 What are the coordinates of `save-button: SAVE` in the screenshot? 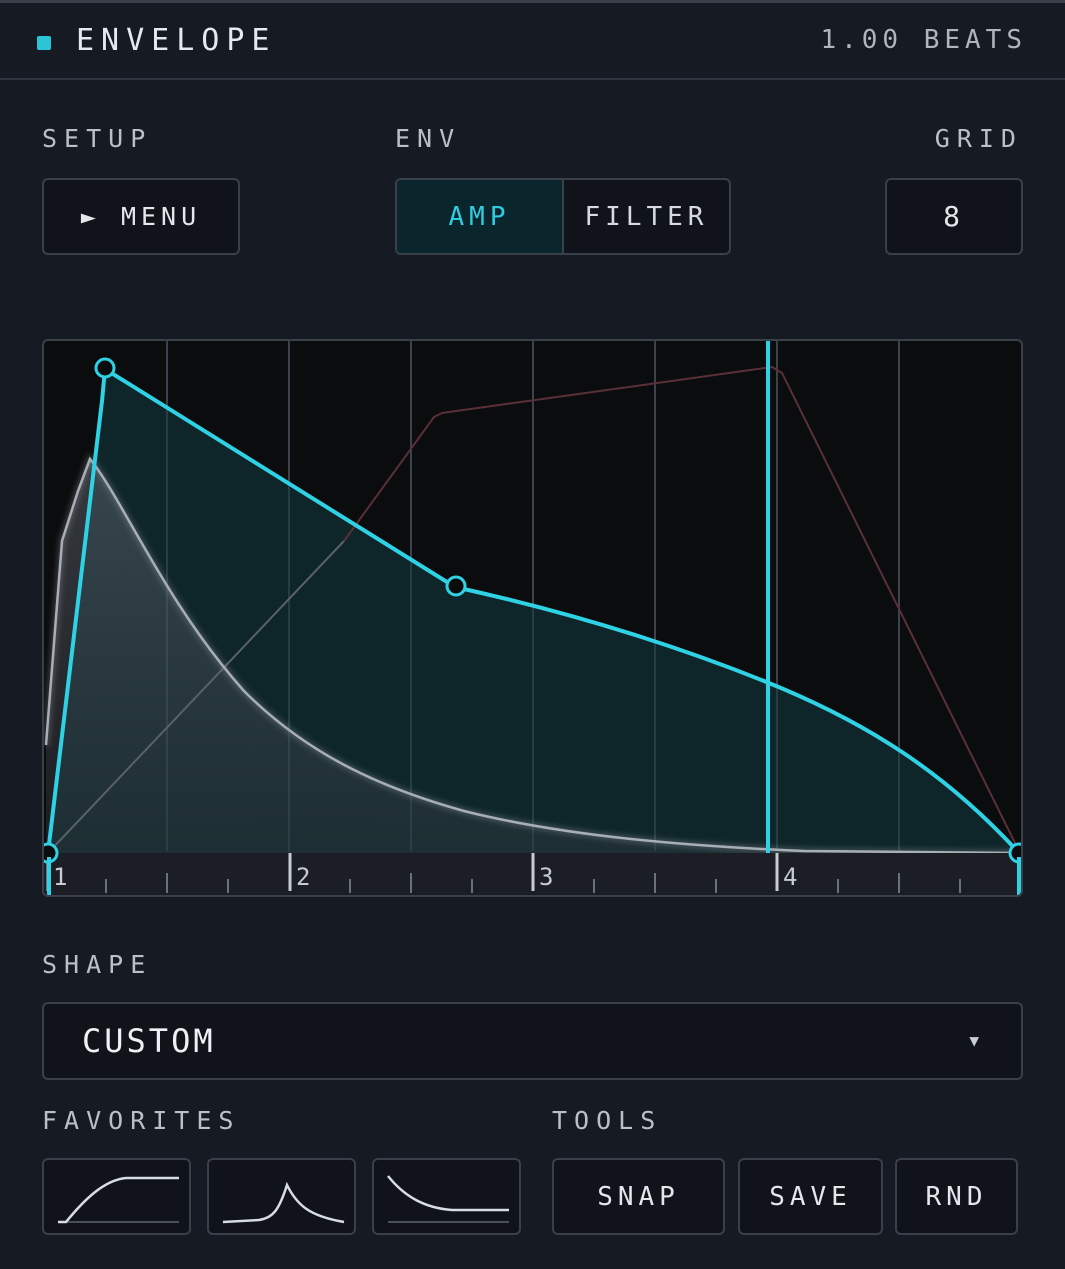 It's located at (810, 1196).